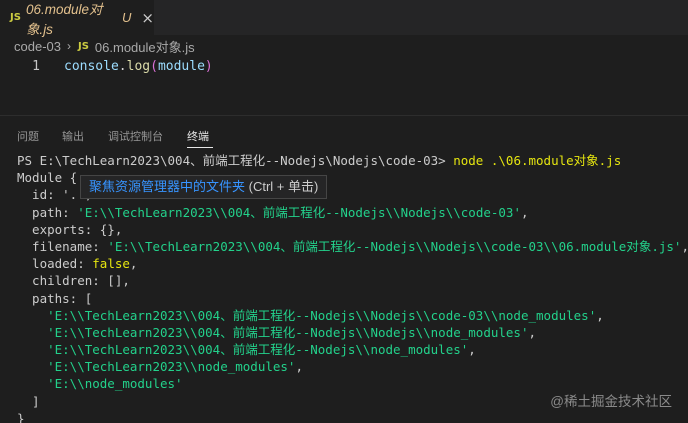 The width and height of the screenshot is (688, 423). I want to click on breadcrumb: code-03 › JS 06.module对象.js, so click(344, 46).